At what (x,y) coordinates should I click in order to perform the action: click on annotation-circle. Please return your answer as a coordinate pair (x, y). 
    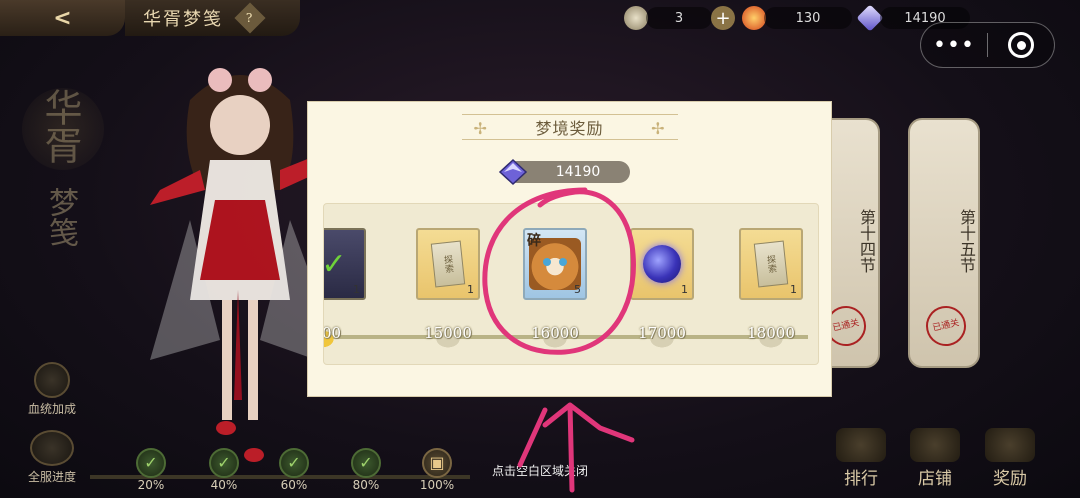
    Looking at the image, I should click on (559, 271).